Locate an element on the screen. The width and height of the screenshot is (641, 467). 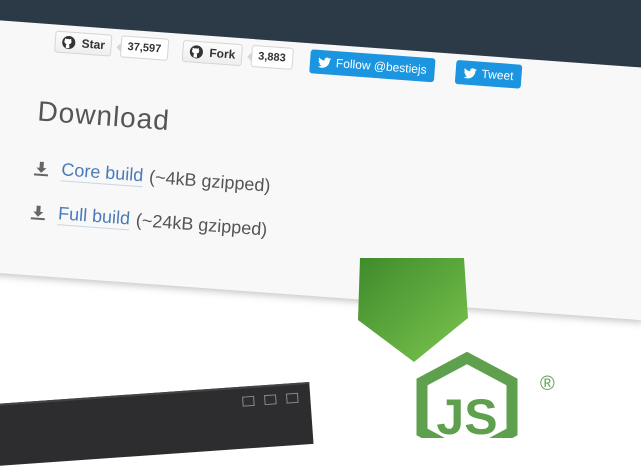
node-hexagon-js: JS is located at coordinates (467, 407).